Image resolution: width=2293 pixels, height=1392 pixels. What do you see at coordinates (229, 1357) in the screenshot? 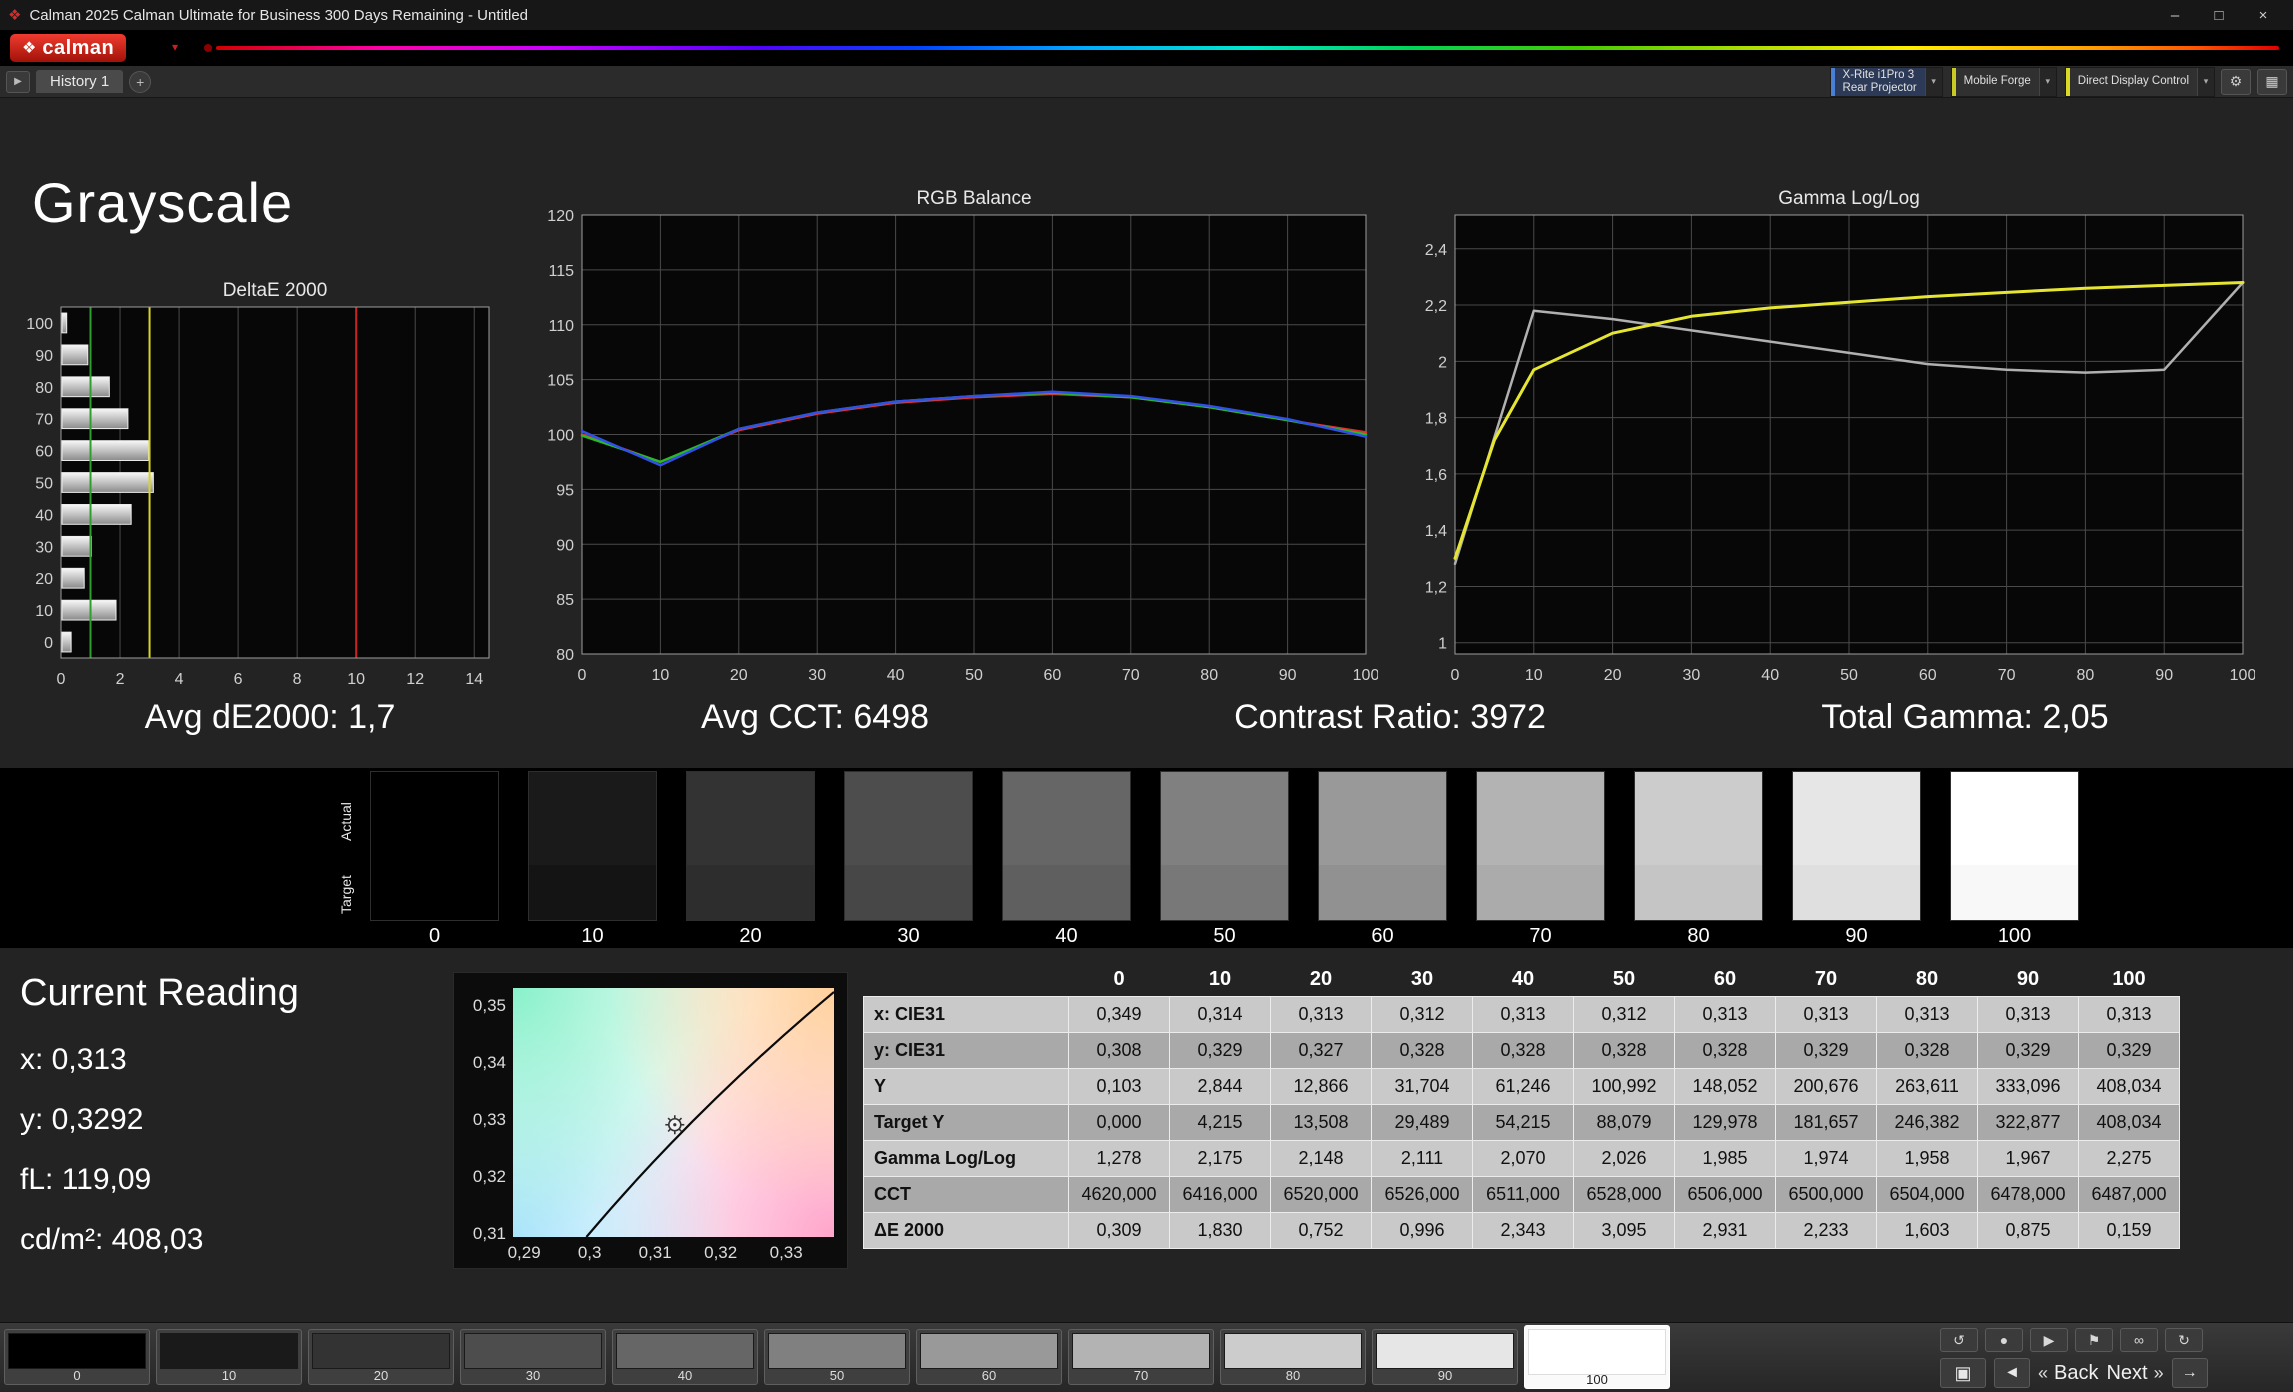
I see `pattern-button-10: 10` at bounding box center [229, 1357].